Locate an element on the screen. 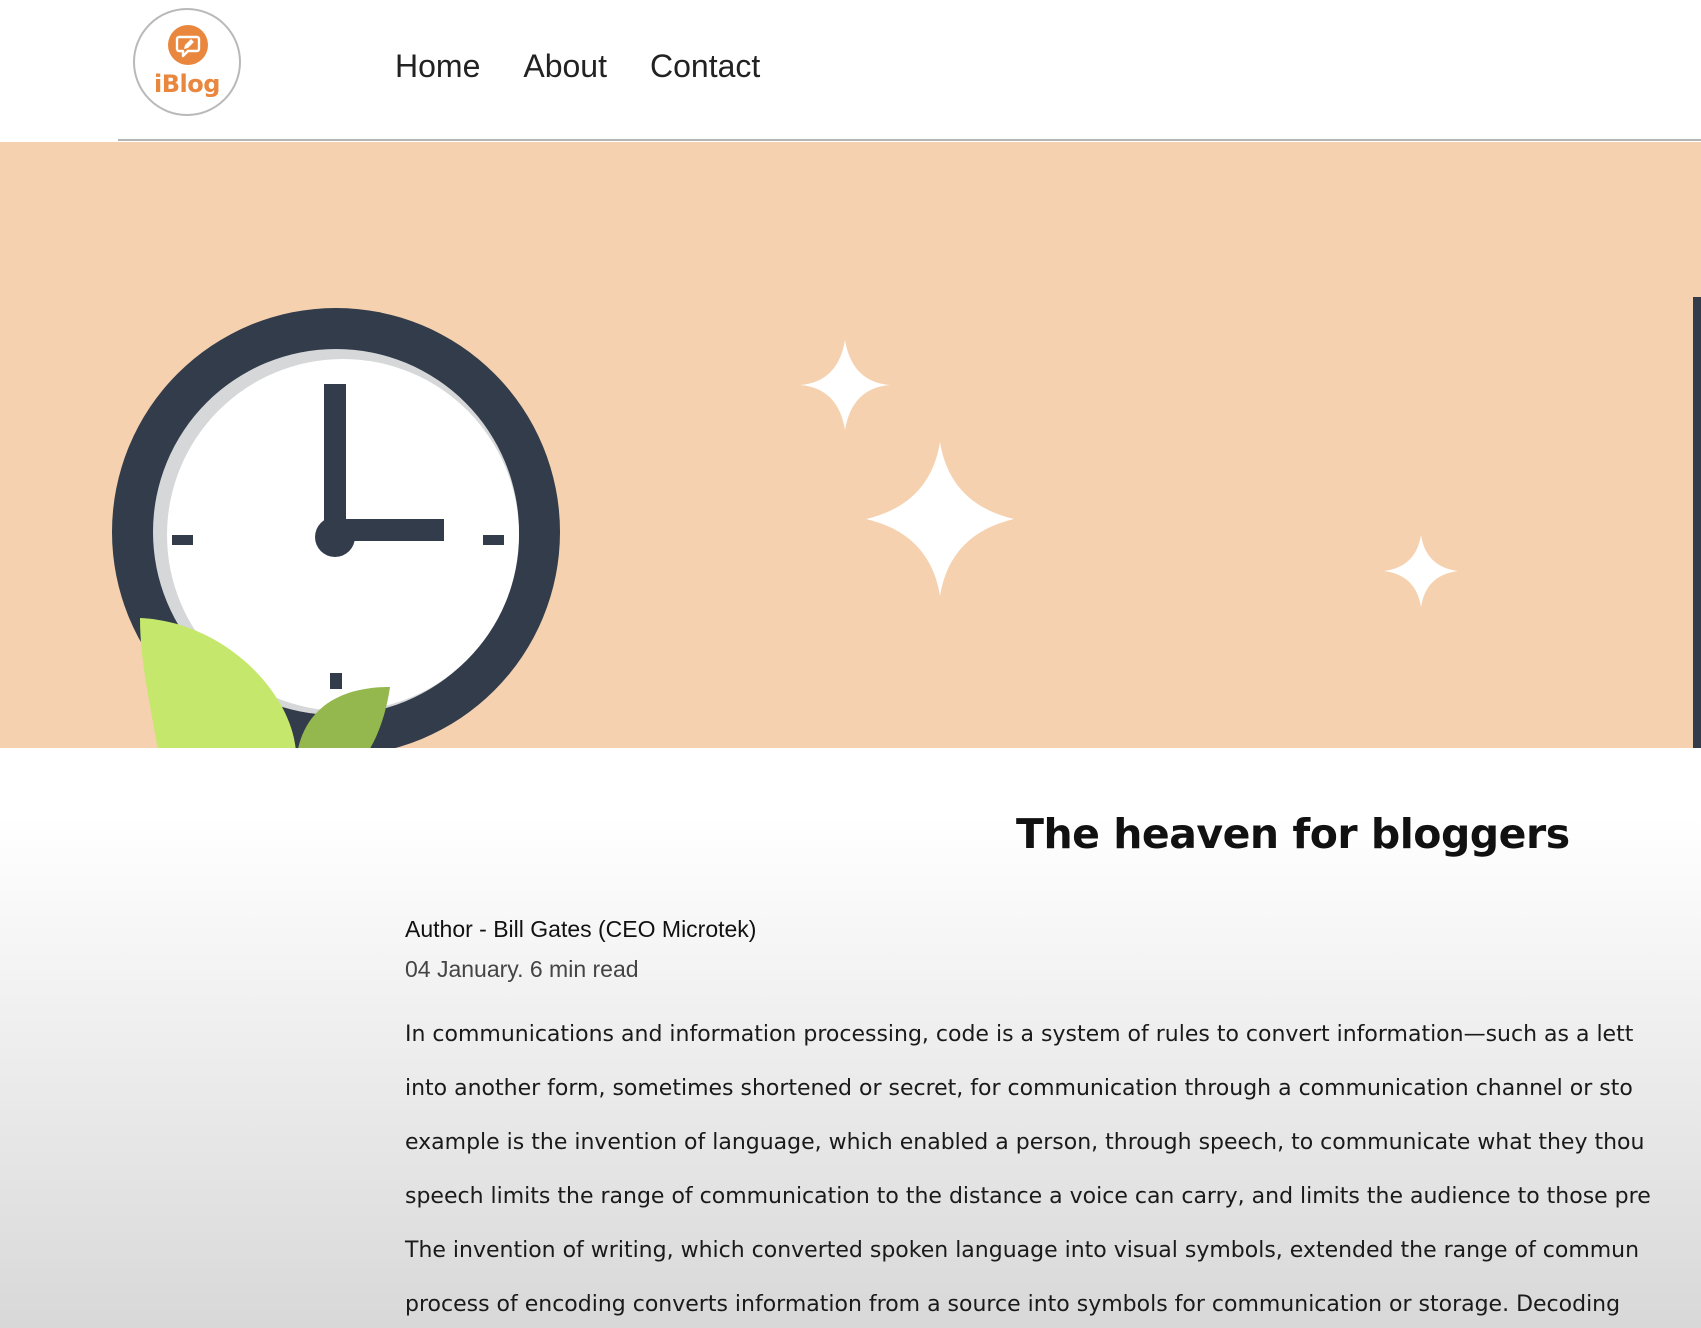 This screenshot has width=1701, height=1328. post-title: The heaven for bloggers is located at coordinates (1293, 834).